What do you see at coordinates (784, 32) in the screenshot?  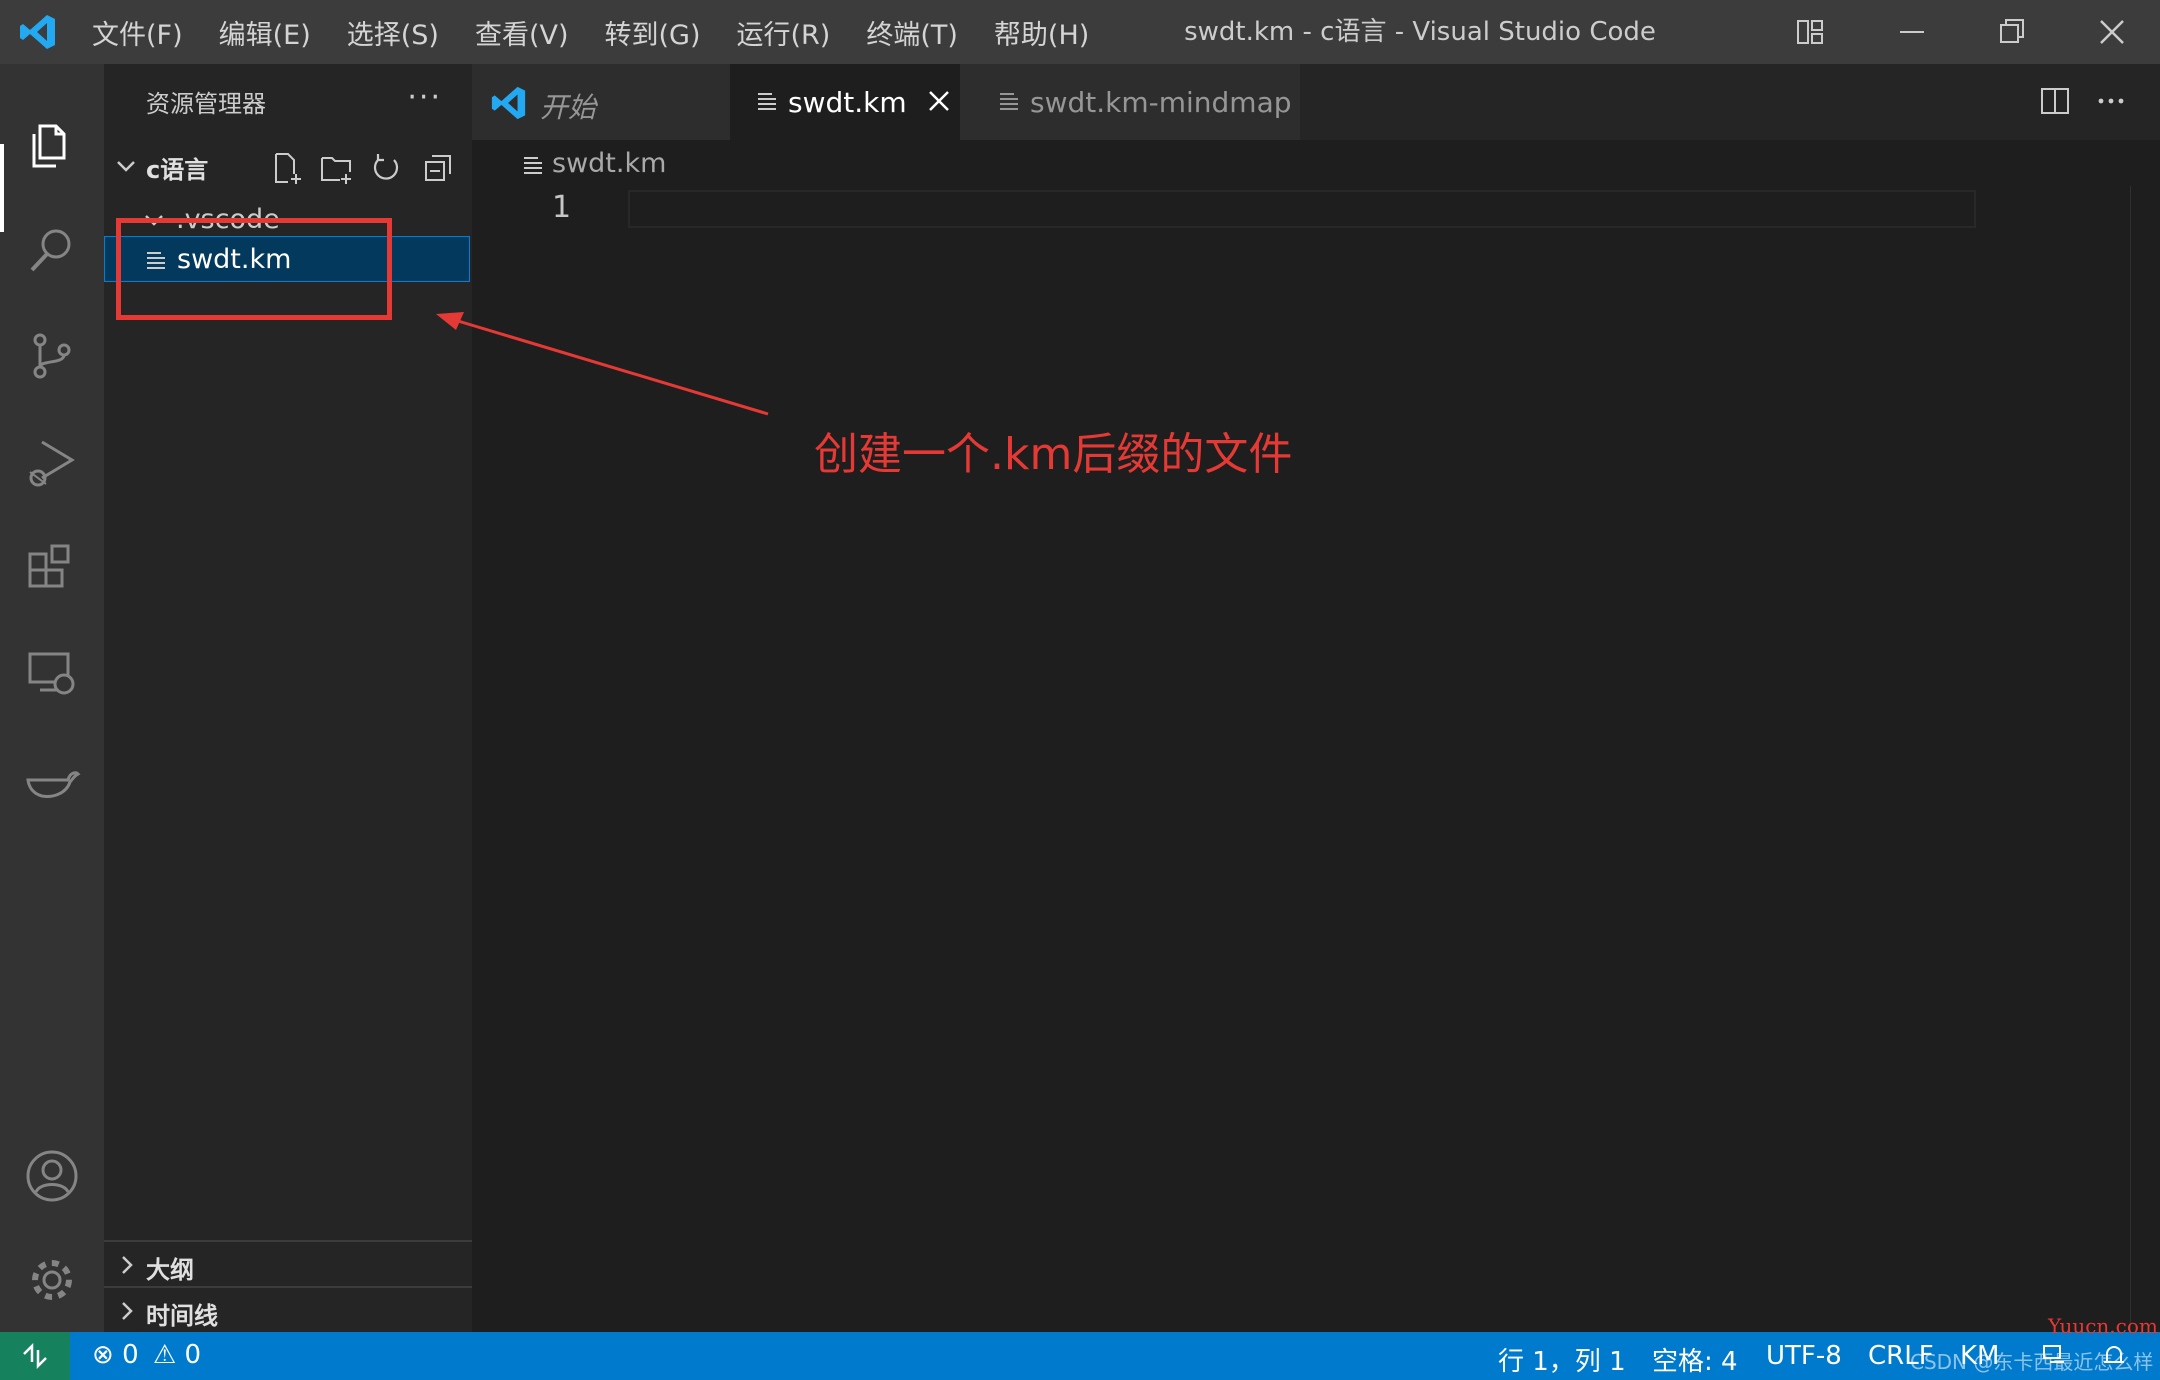 I see `menu-run: 运行(R)` at bounding box center [784, 32].